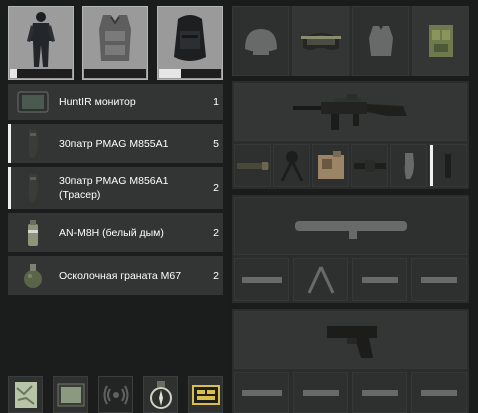 This screenshot has width=478, height=413. I want to click on pouch-slot, so click(440, 41).